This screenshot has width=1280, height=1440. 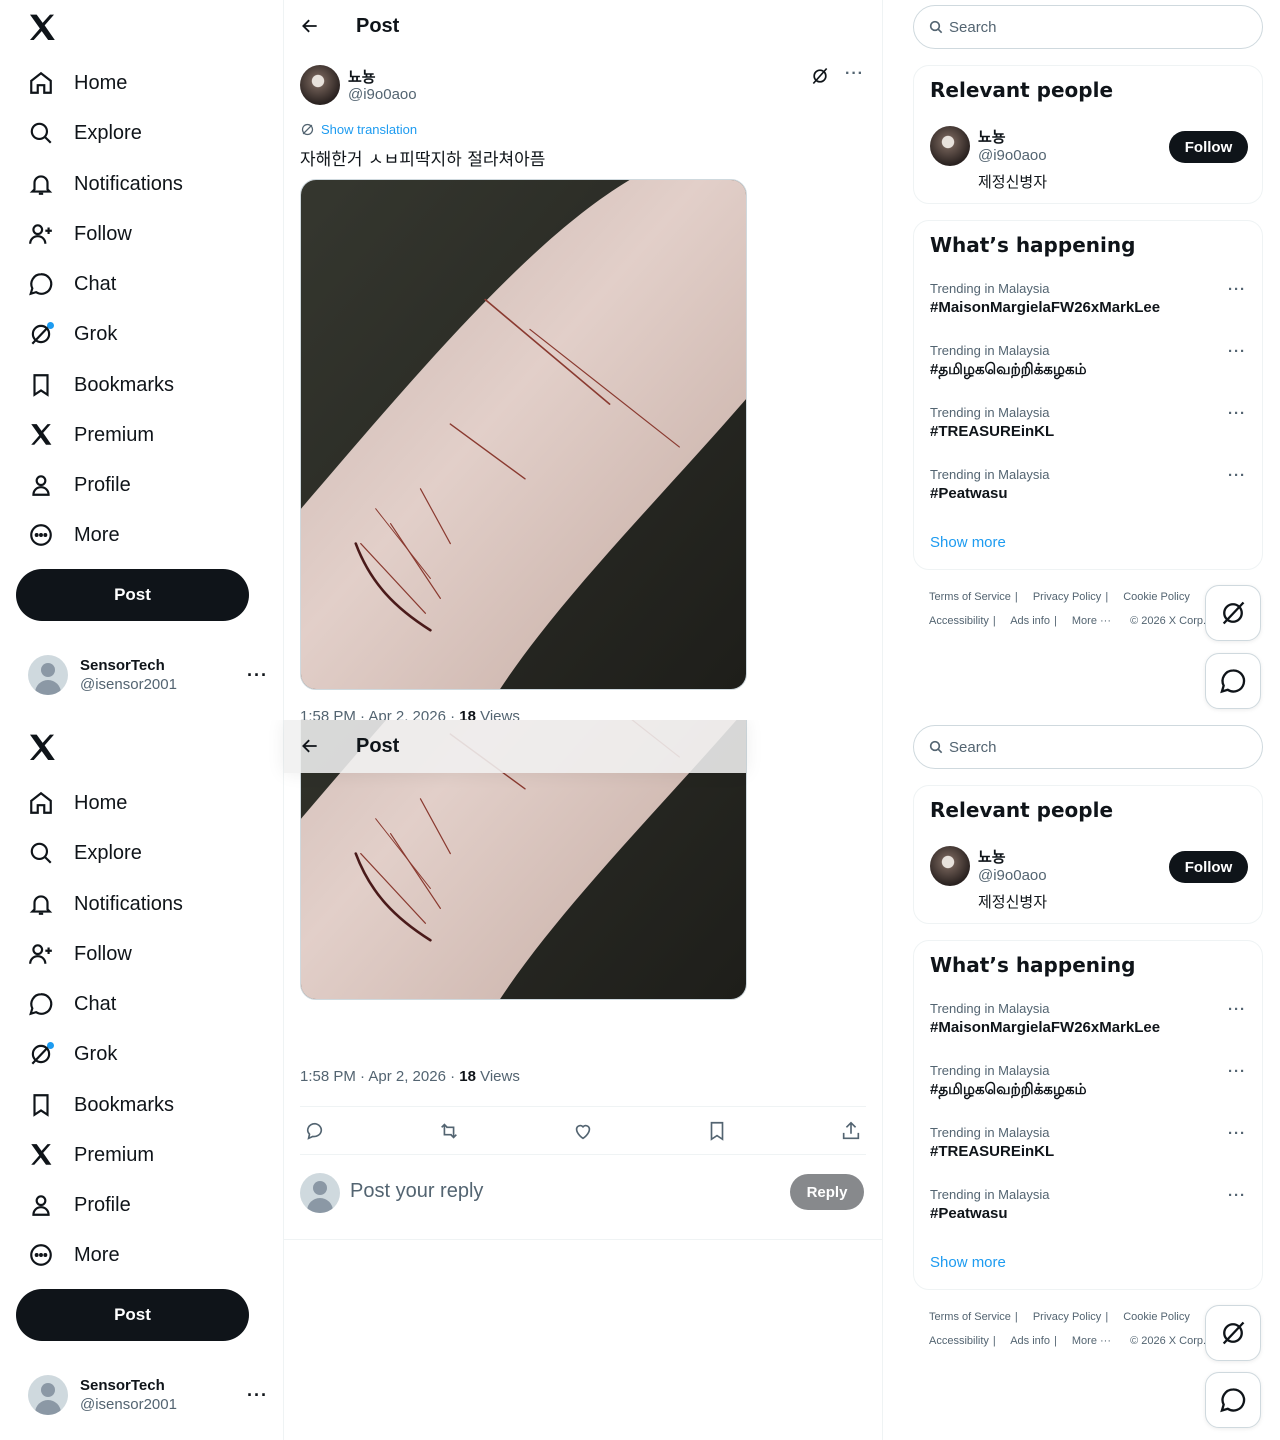 What do you see at coordinates (315, 1131) in the screenshot?
I see `reply-icon` at bounding box center [315, 1131].